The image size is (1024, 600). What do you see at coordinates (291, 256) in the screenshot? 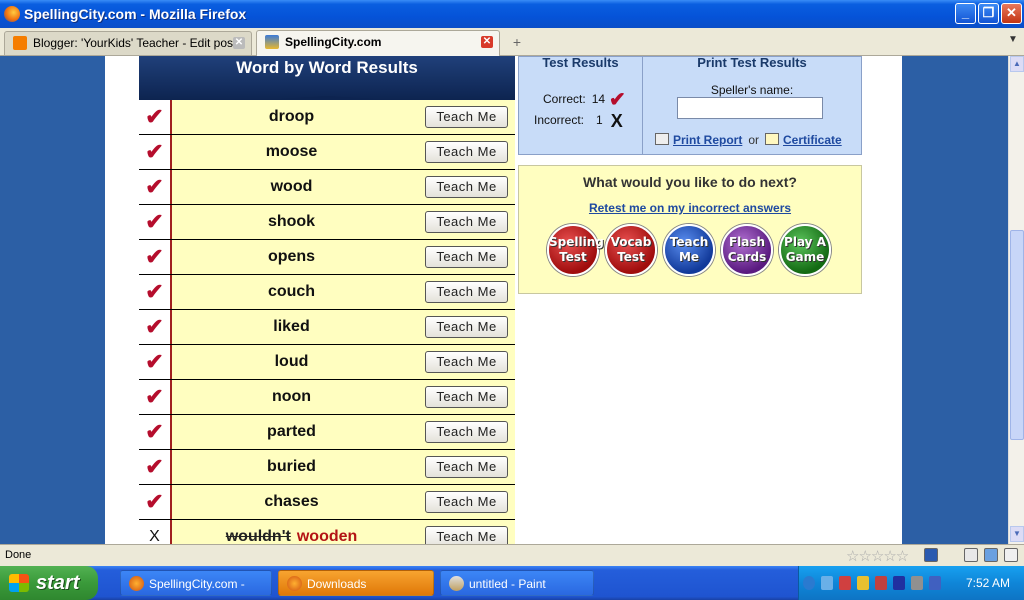
I see `word-text: opens` at bounding box center [291, 256].